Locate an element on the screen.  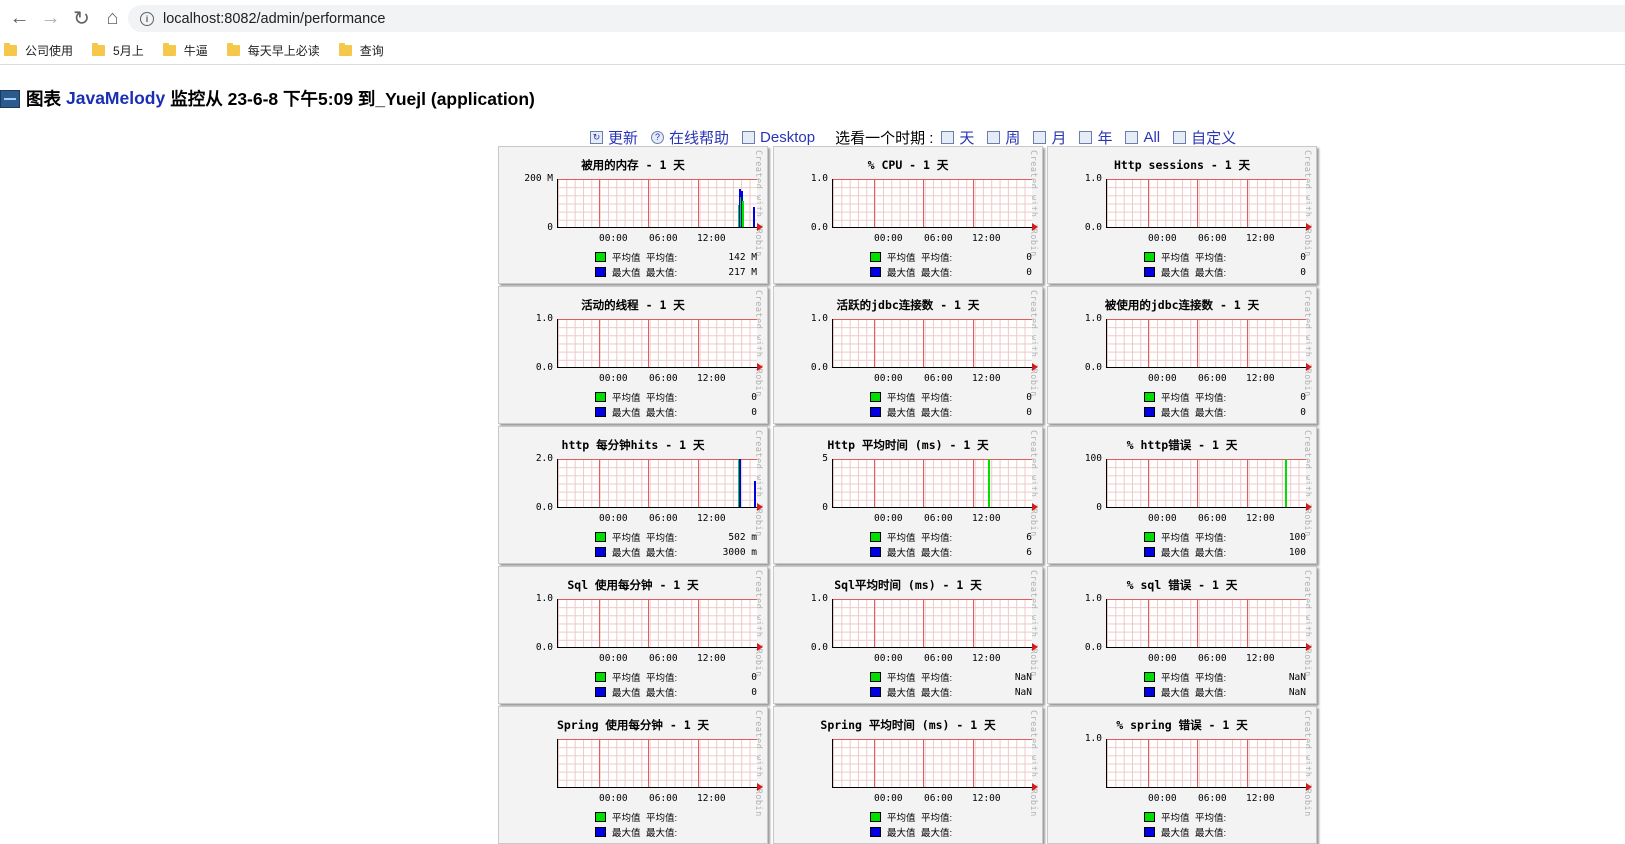
calendar-icon is located at coordinates (994, 137).